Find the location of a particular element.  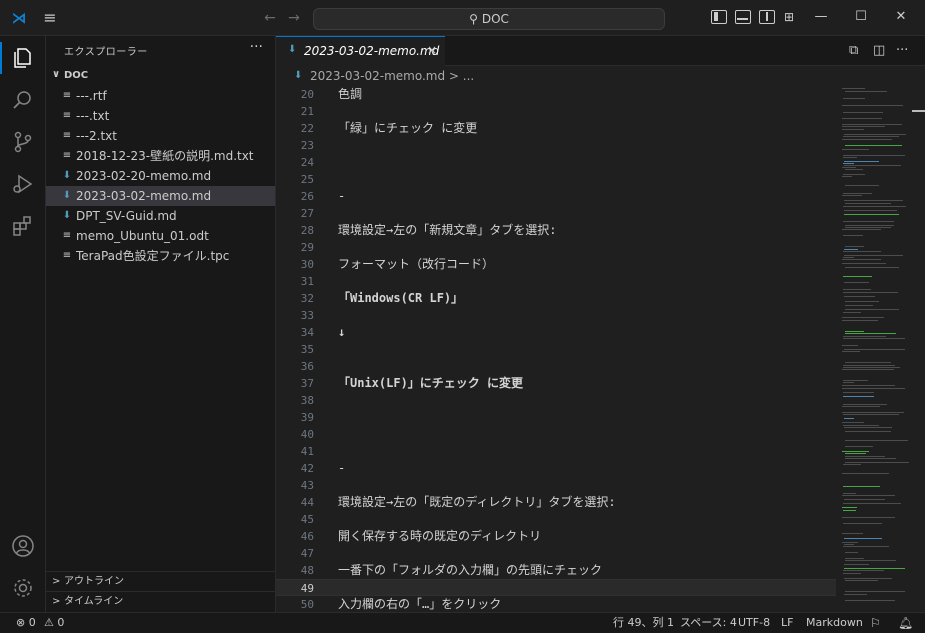

notifications-bell-icon: 🔔︎ is located at coordinates (905, 623).